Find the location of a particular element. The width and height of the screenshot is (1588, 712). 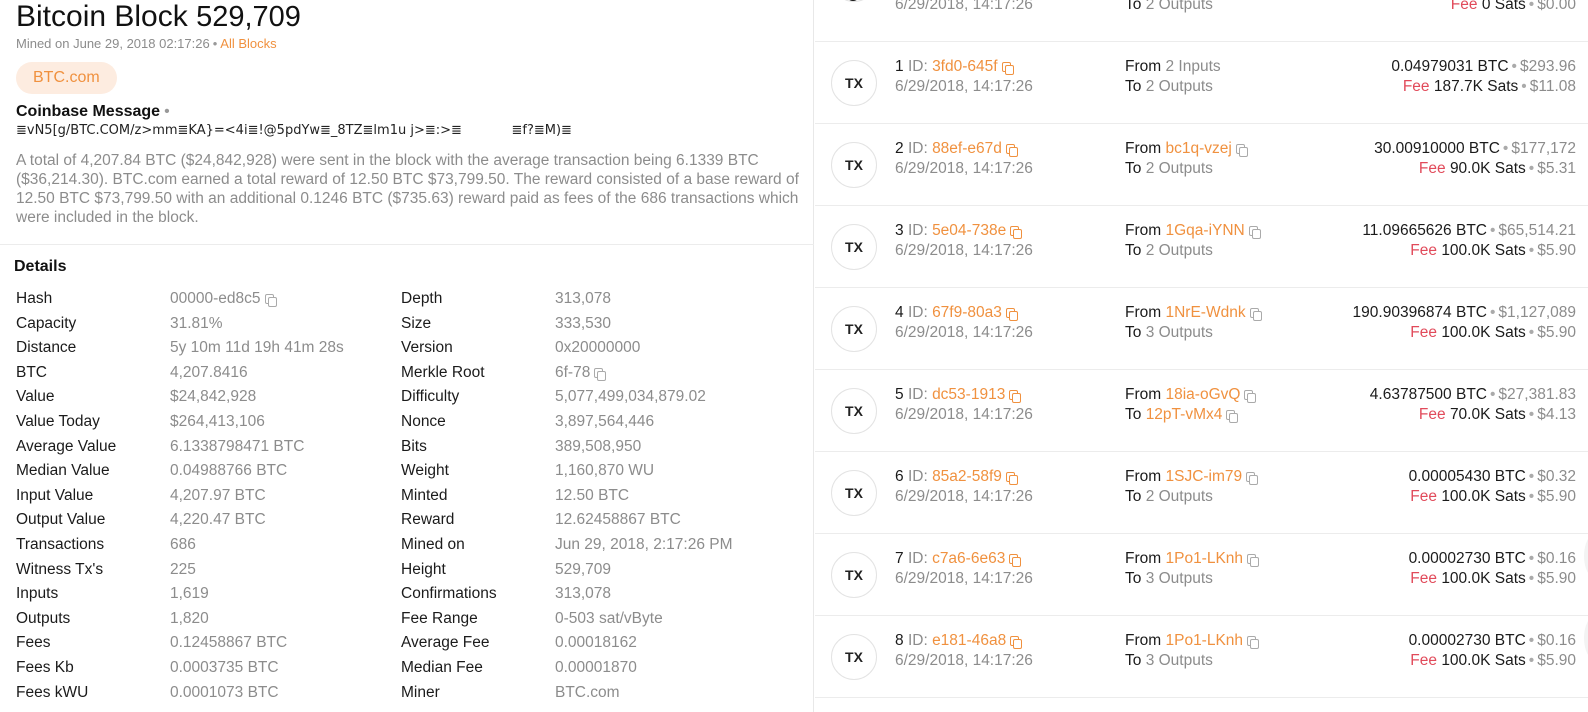

detail-value: 0.0001073 BTC is located at coordinates (224, 693).